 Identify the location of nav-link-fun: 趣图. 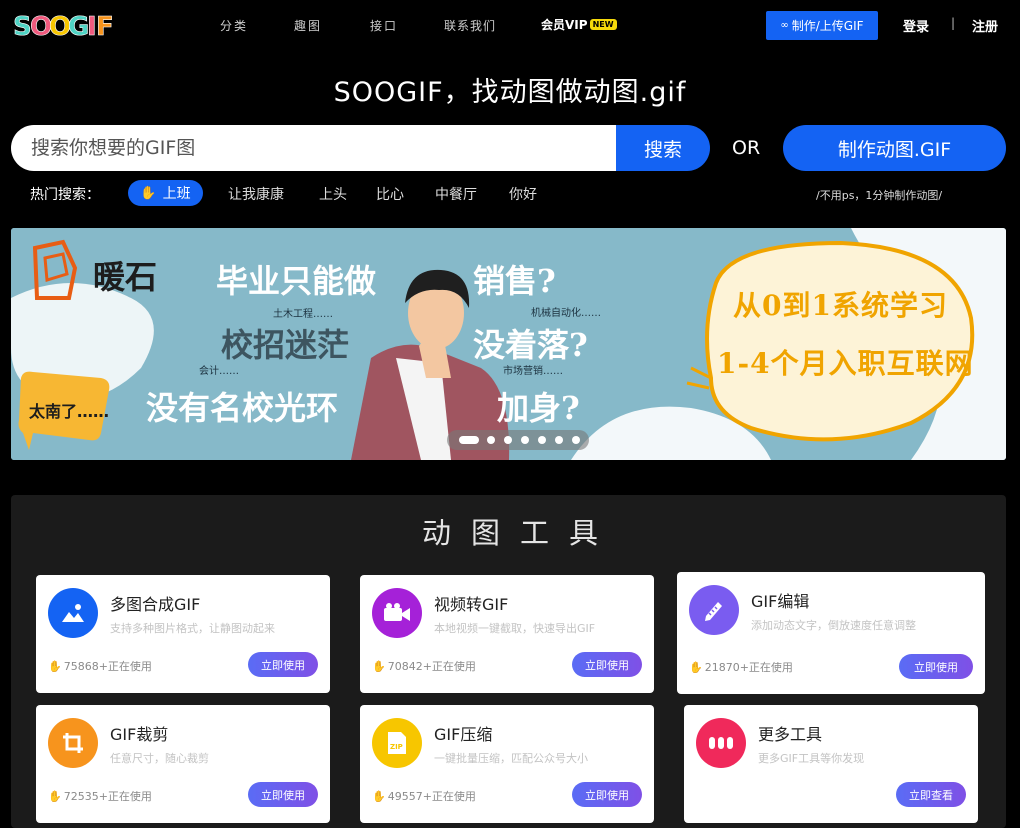
(308, 25).